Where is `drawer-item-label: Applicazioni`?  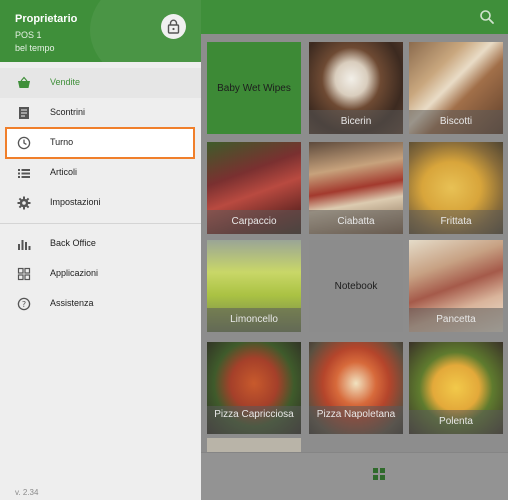
drawer-item-label: Applicazioni is located at coordinates (74, 273).